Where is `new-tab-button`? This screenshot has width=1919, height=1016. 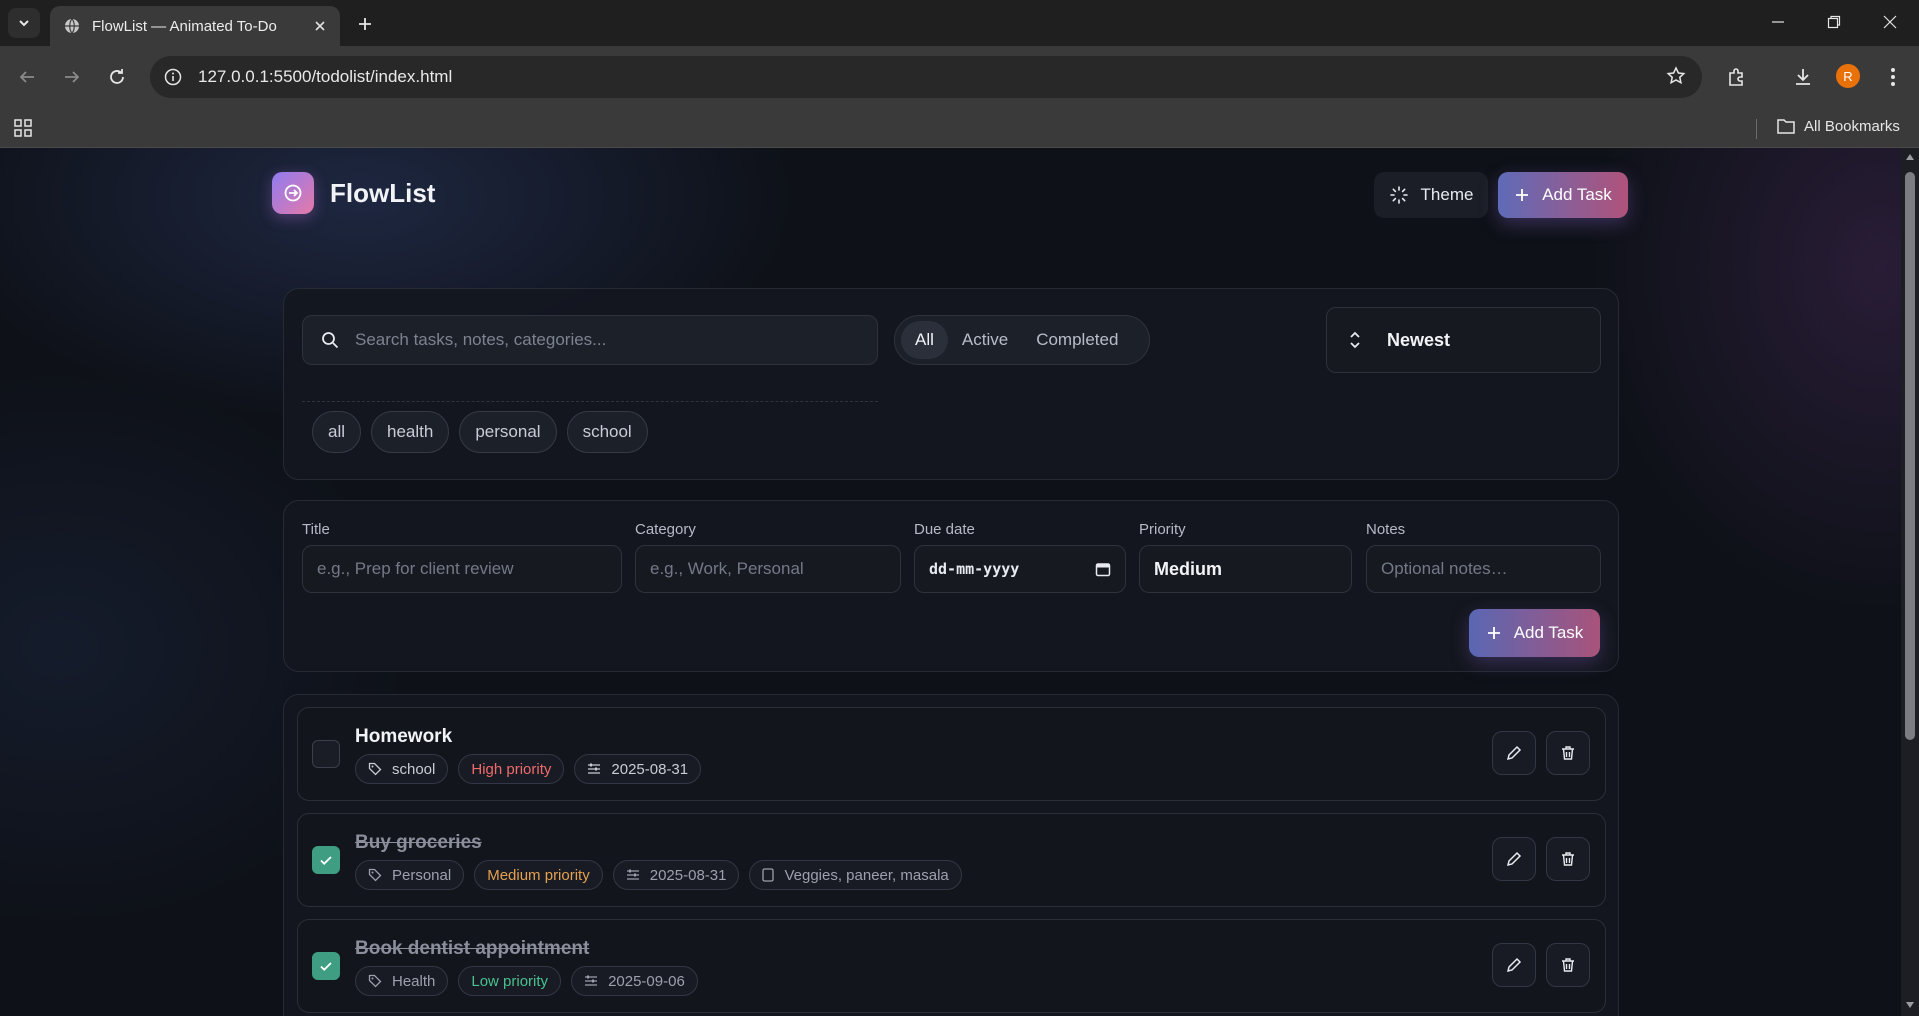 new-tab-button is located at coordinates (365, 24).